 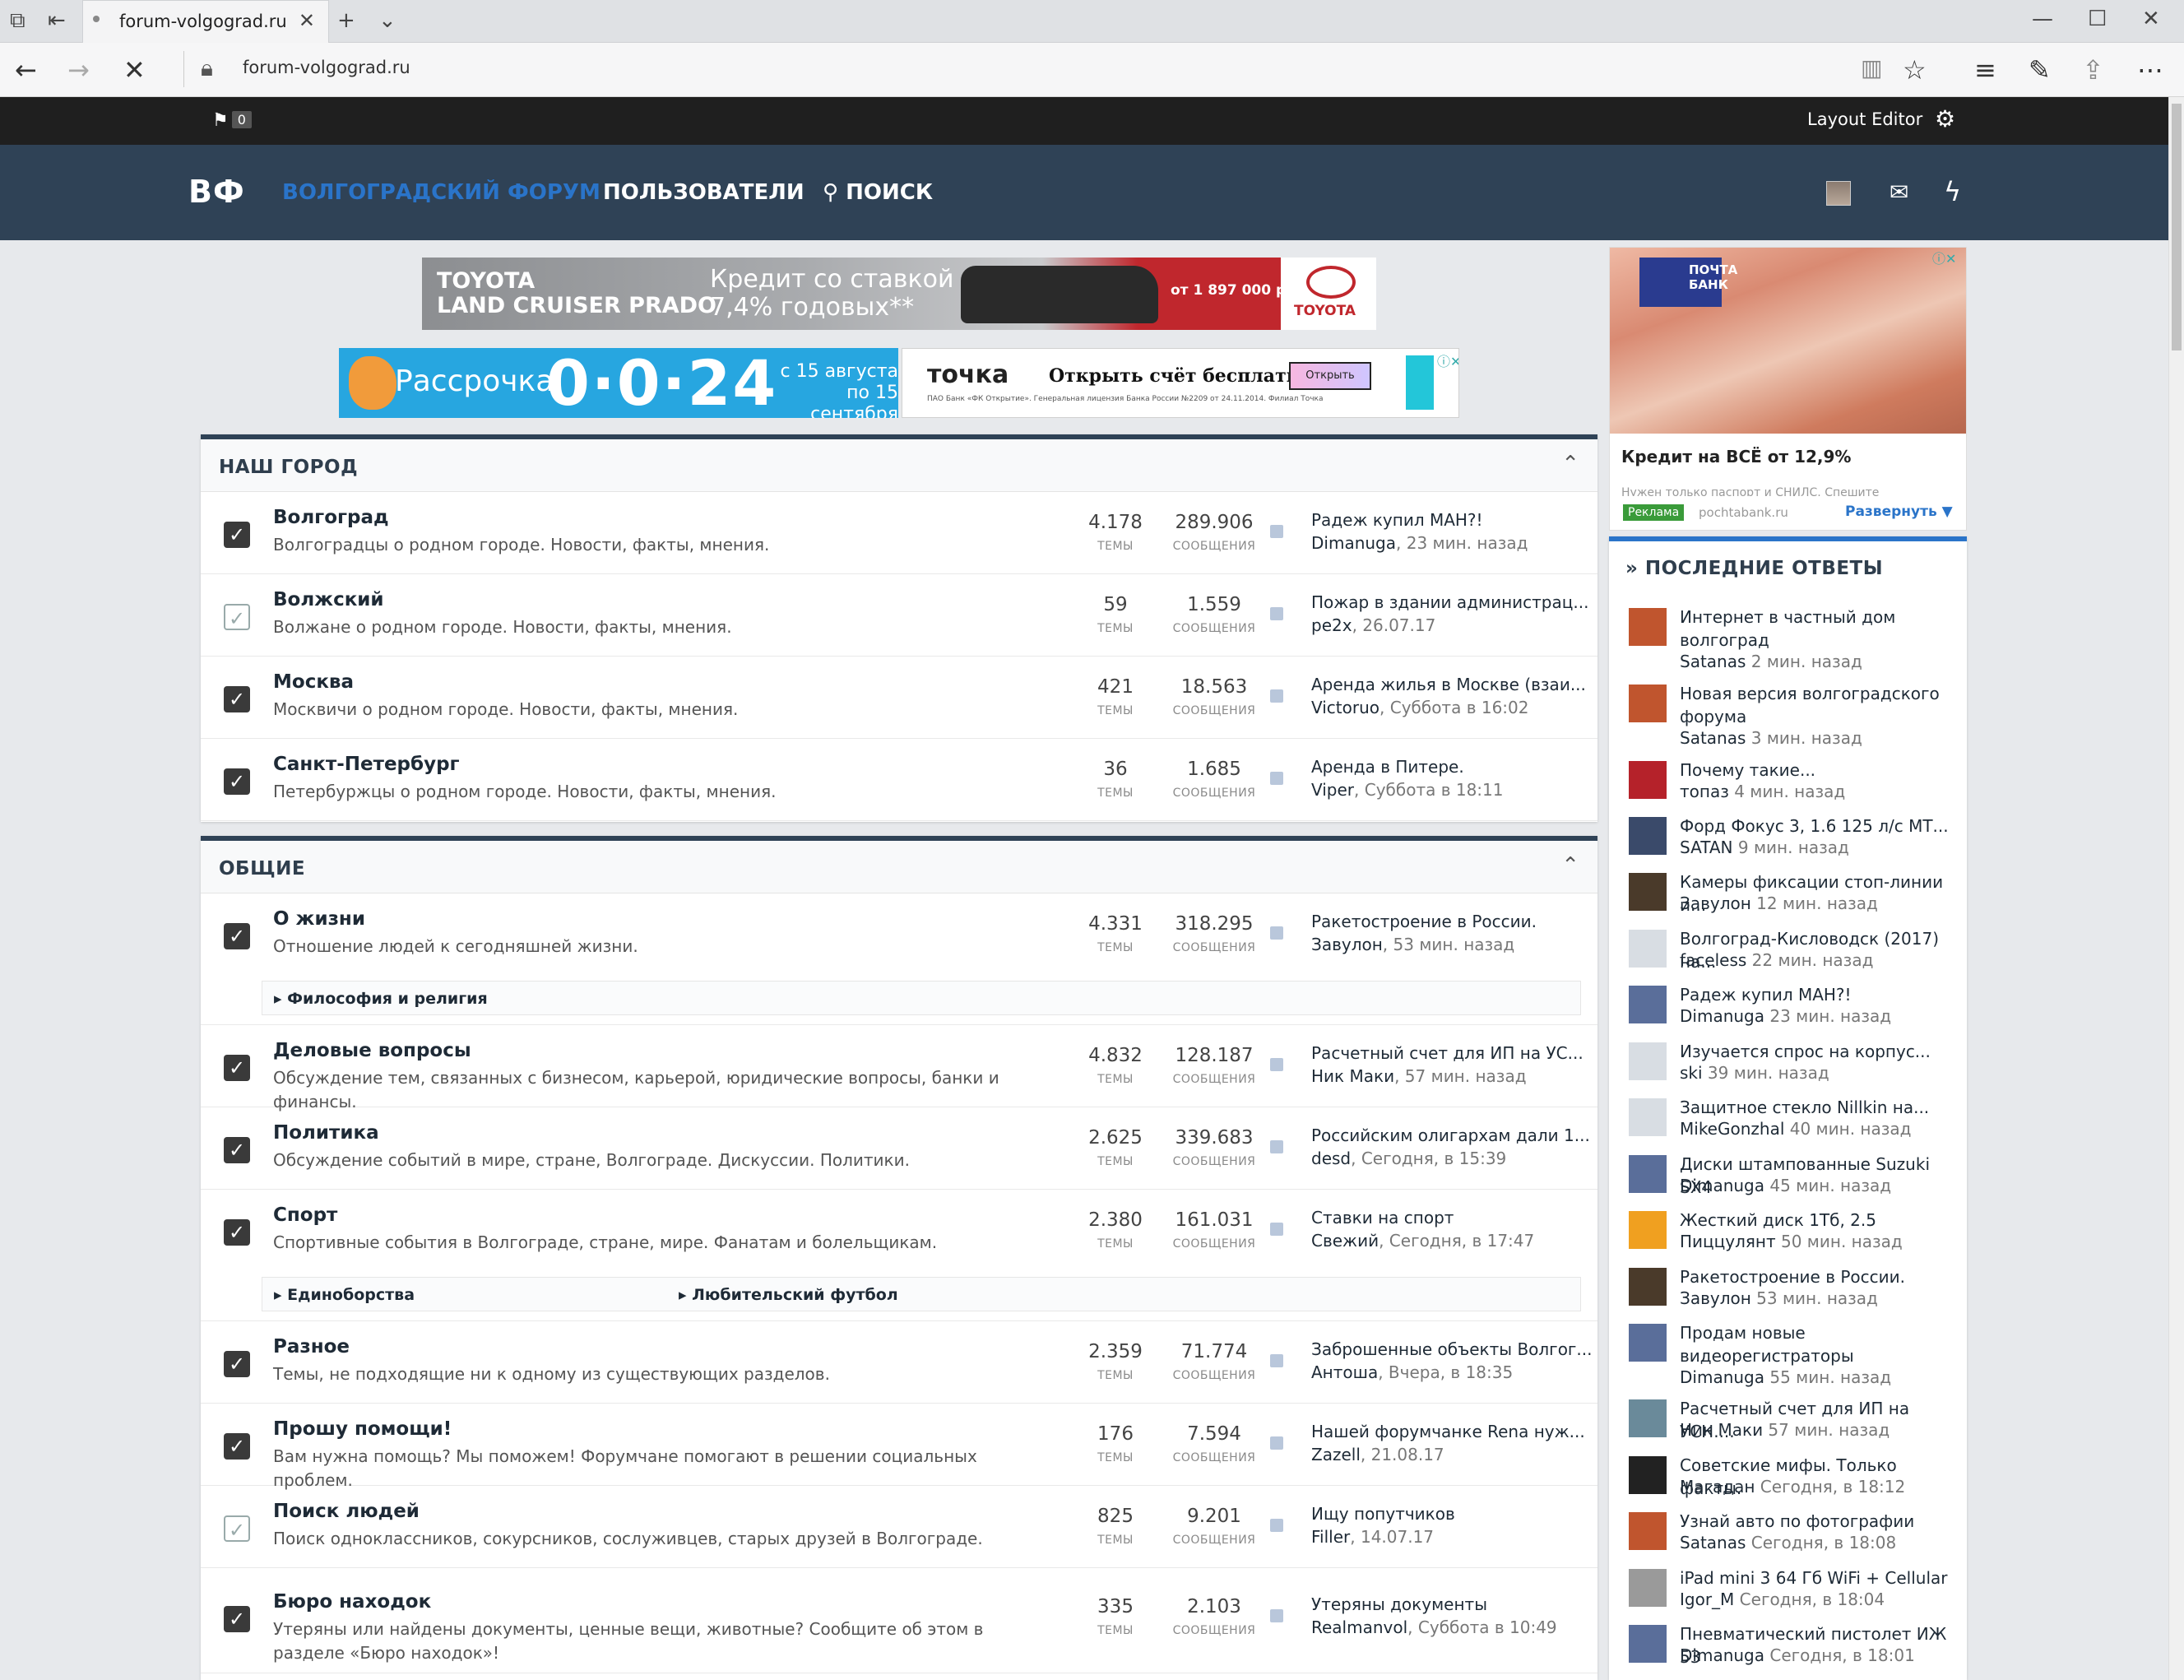 What do you see at coordinates (1382, 1218) in the screenshot?
I see `last-post-title-link: Ставки на спорт` at bounding box center [1382, 1218].